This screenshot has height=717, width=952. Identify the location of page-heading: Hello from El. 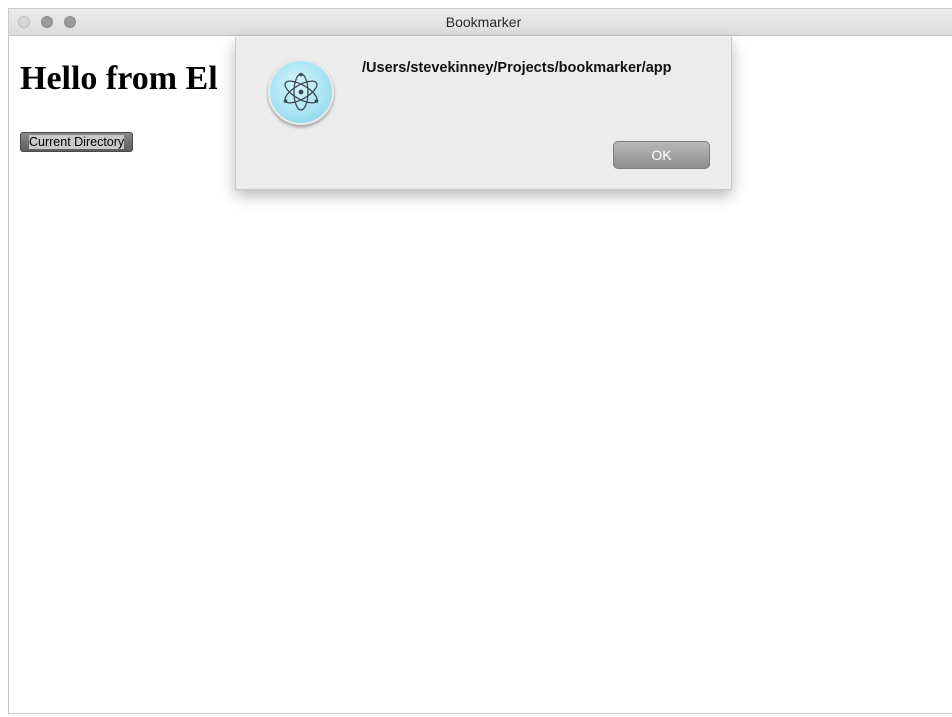
(119, 78).